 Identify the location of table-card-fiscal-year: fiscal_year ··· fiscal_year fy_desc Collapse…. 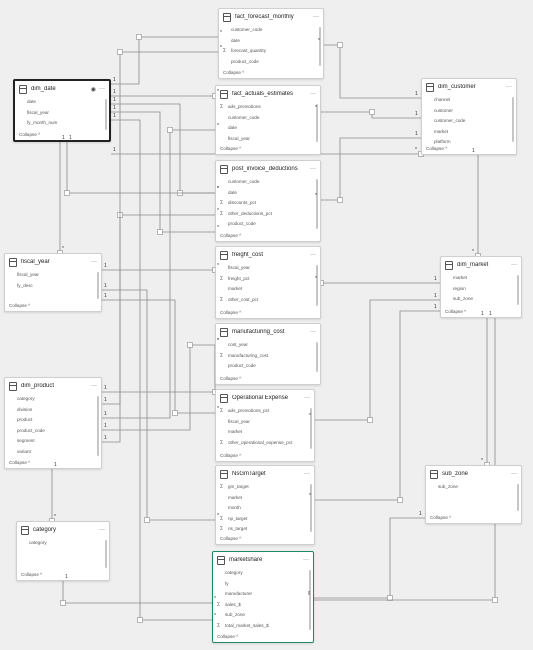
(53, 282).